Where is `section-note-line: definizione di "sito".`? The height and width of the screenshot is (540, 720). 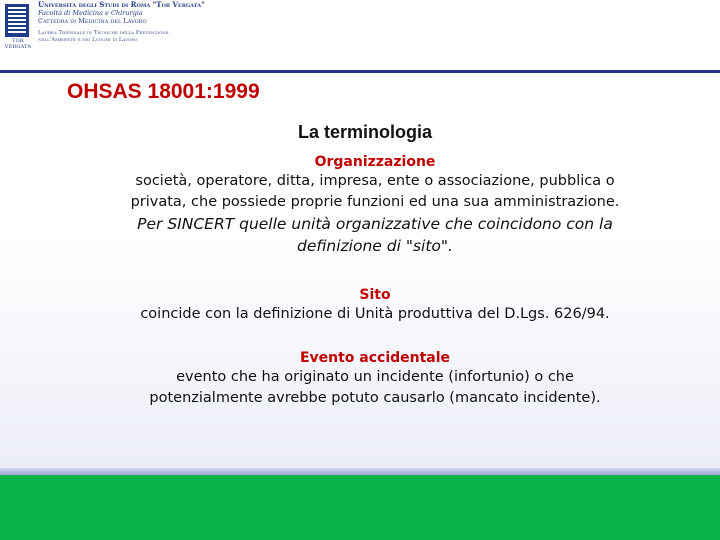
section-note-line: definizione di "sito". is located at coordinates (375, 246).